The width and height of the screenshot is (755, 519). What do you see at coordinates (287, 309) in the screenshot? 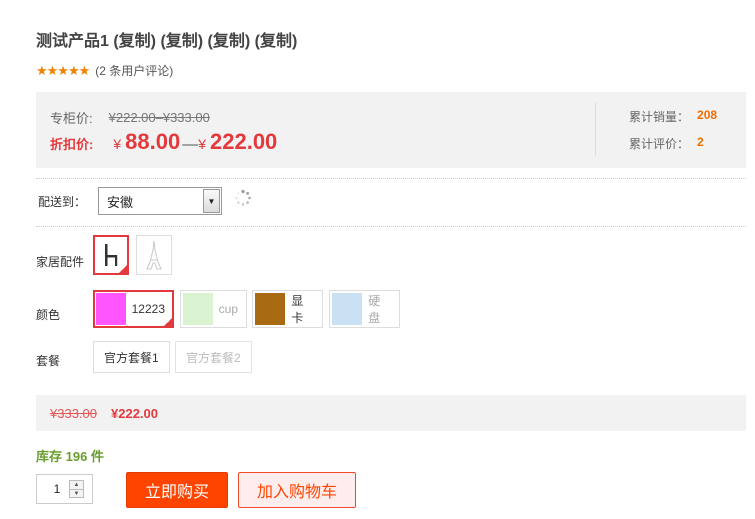
I see `color-option-gpu: 显卡` at bounding box center [287, 309].